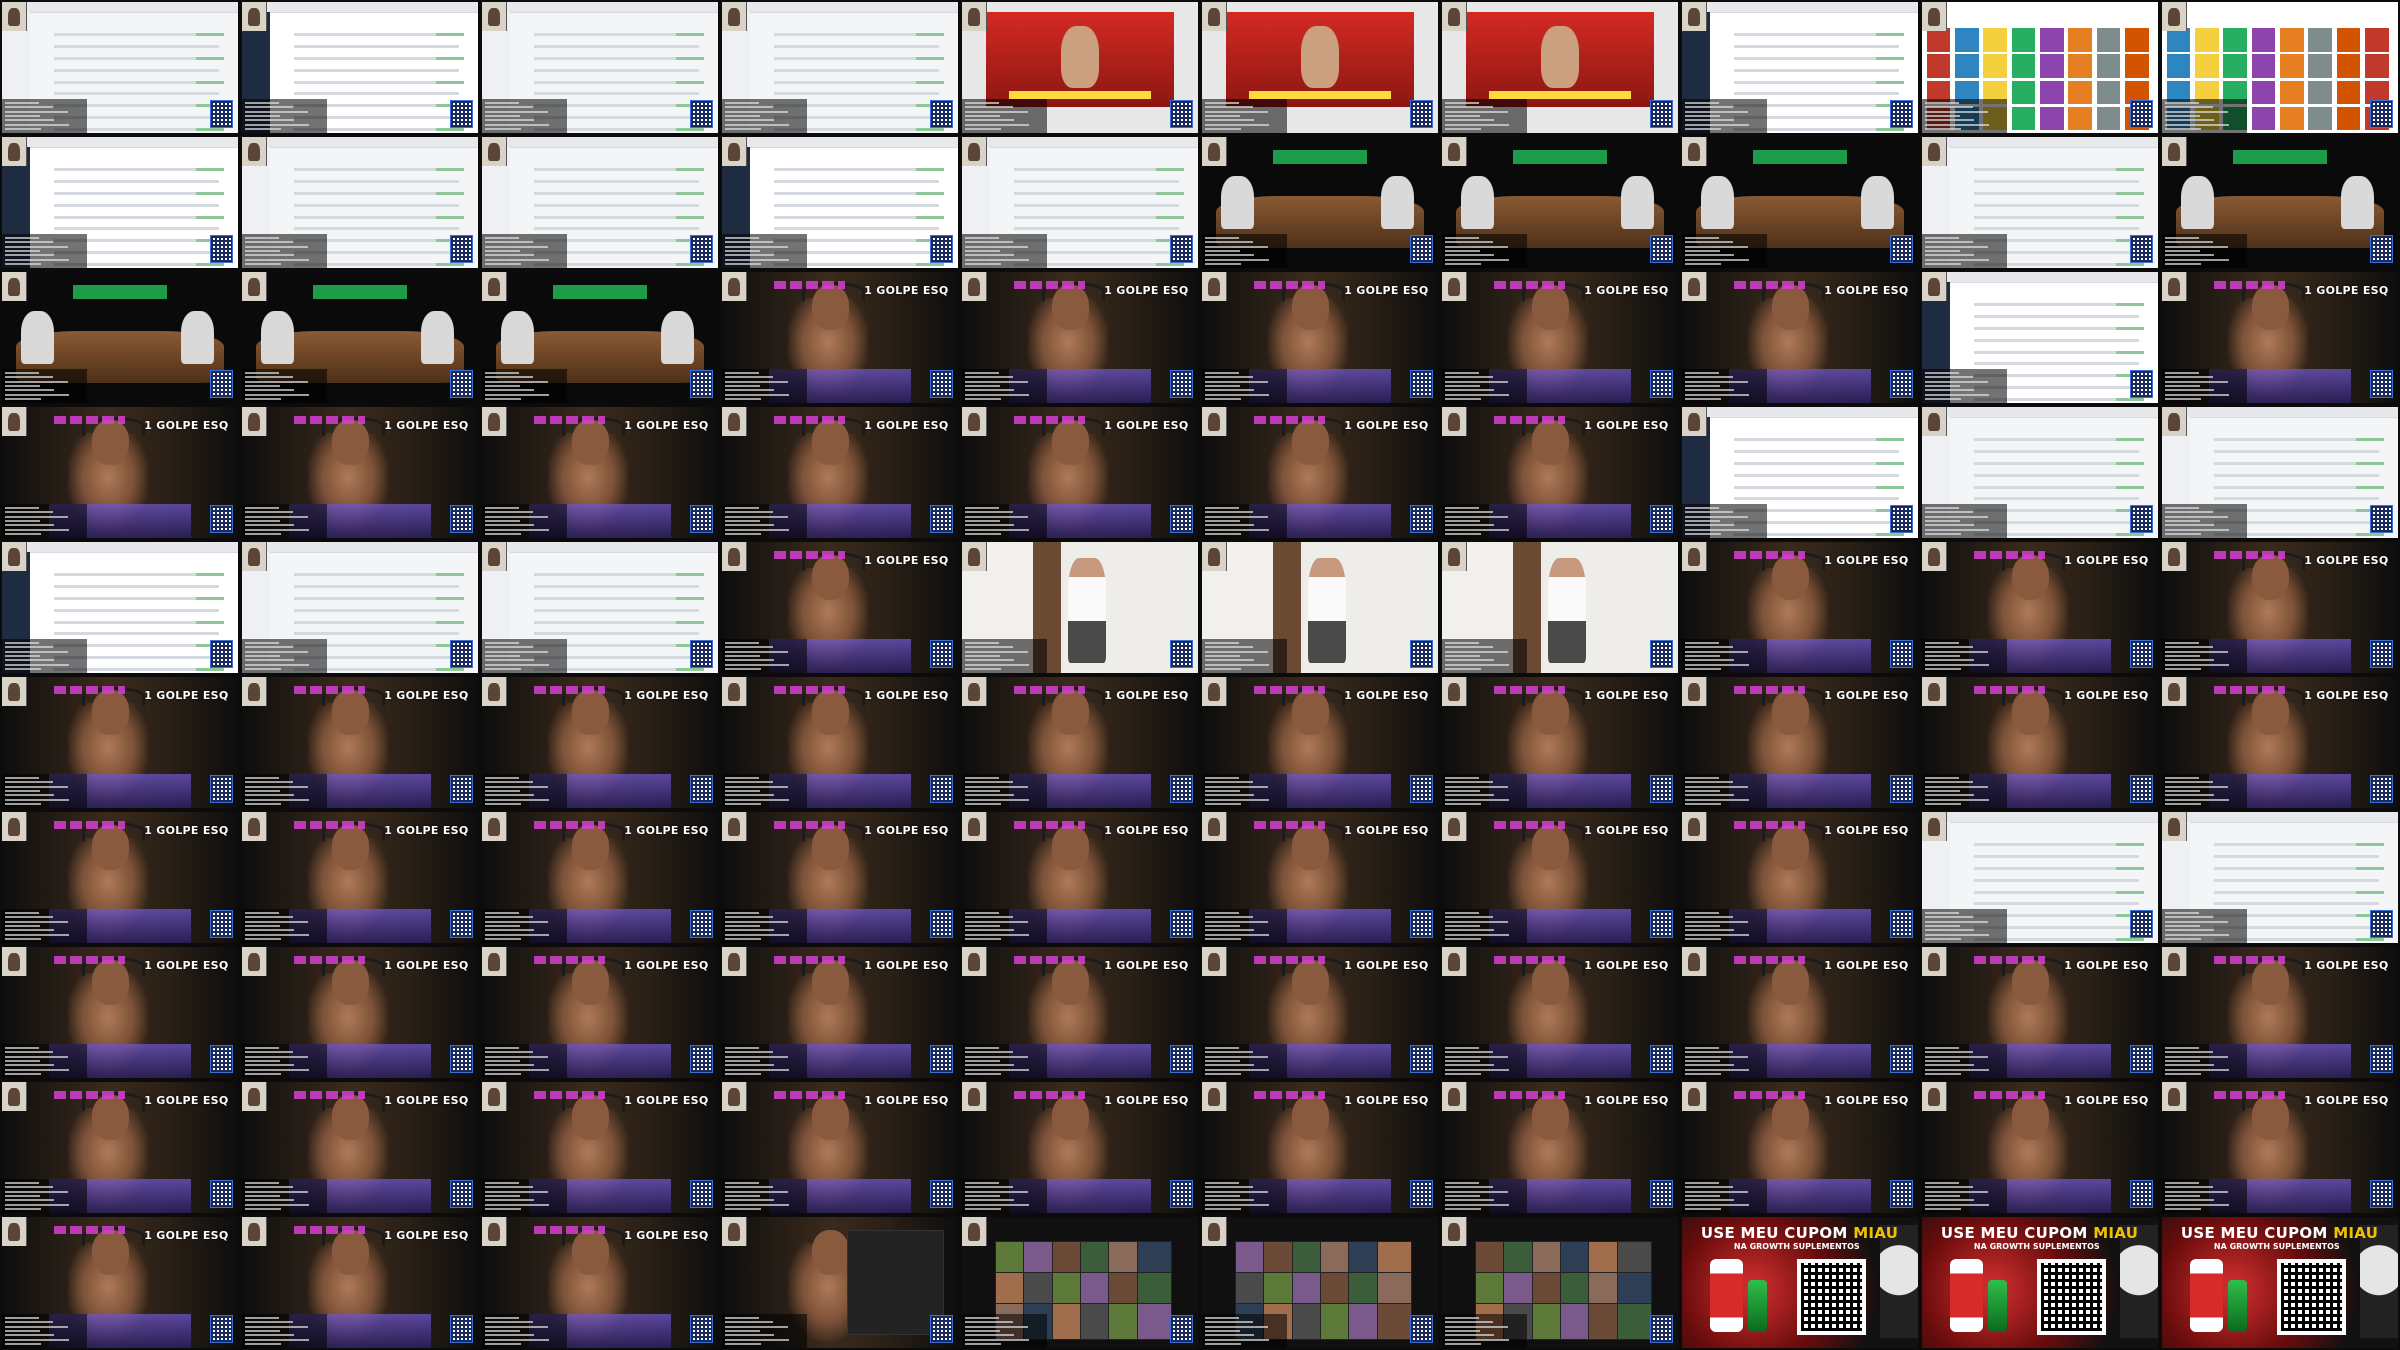  What do you see at coordinates (2280, 1282) in the screenshot?
I see `thumbnail-ad: USE MEU CUPOM MIAU NA GROWTH SUPLEMENTOS` at bounding box center [2280, 1282].